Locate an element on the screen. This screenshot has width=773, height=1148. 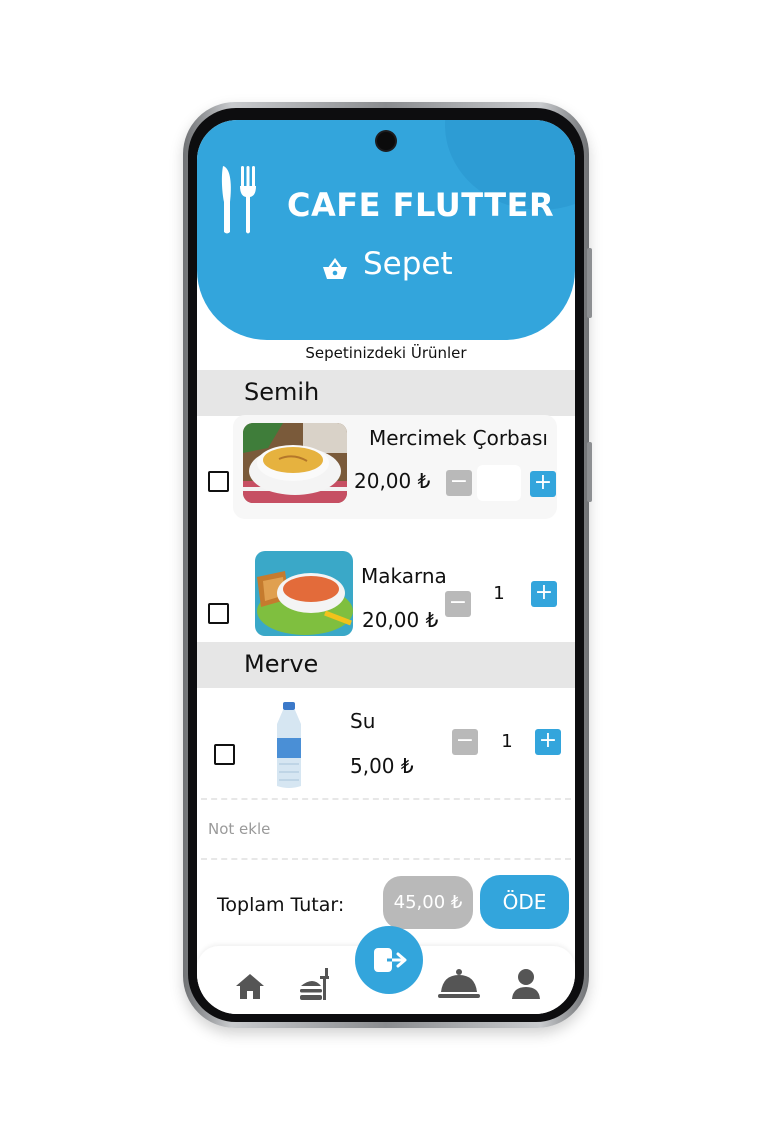
basket-icon is located at coordinates (335, 268).